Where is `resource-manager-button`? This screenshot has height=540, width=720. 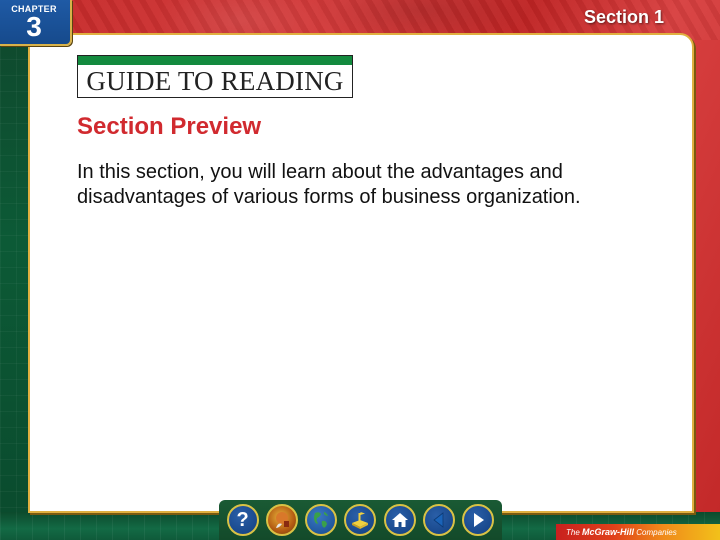
resource-manager-button is located at coordinates (360, 520).